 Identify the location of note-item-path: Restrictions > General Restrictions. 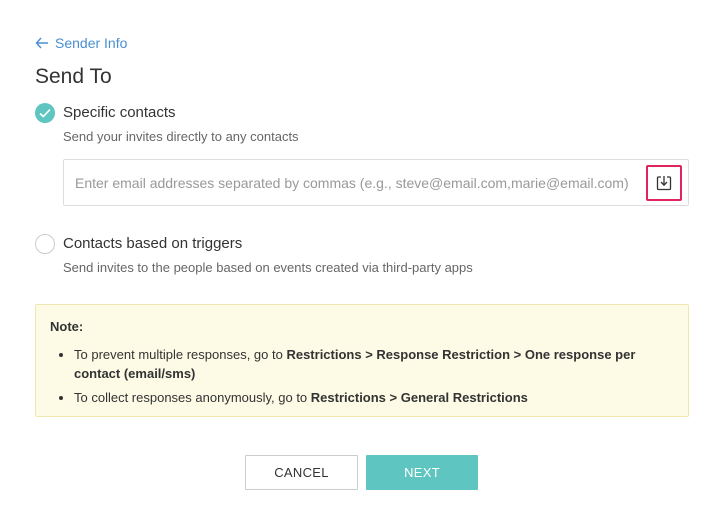
(419, 397).